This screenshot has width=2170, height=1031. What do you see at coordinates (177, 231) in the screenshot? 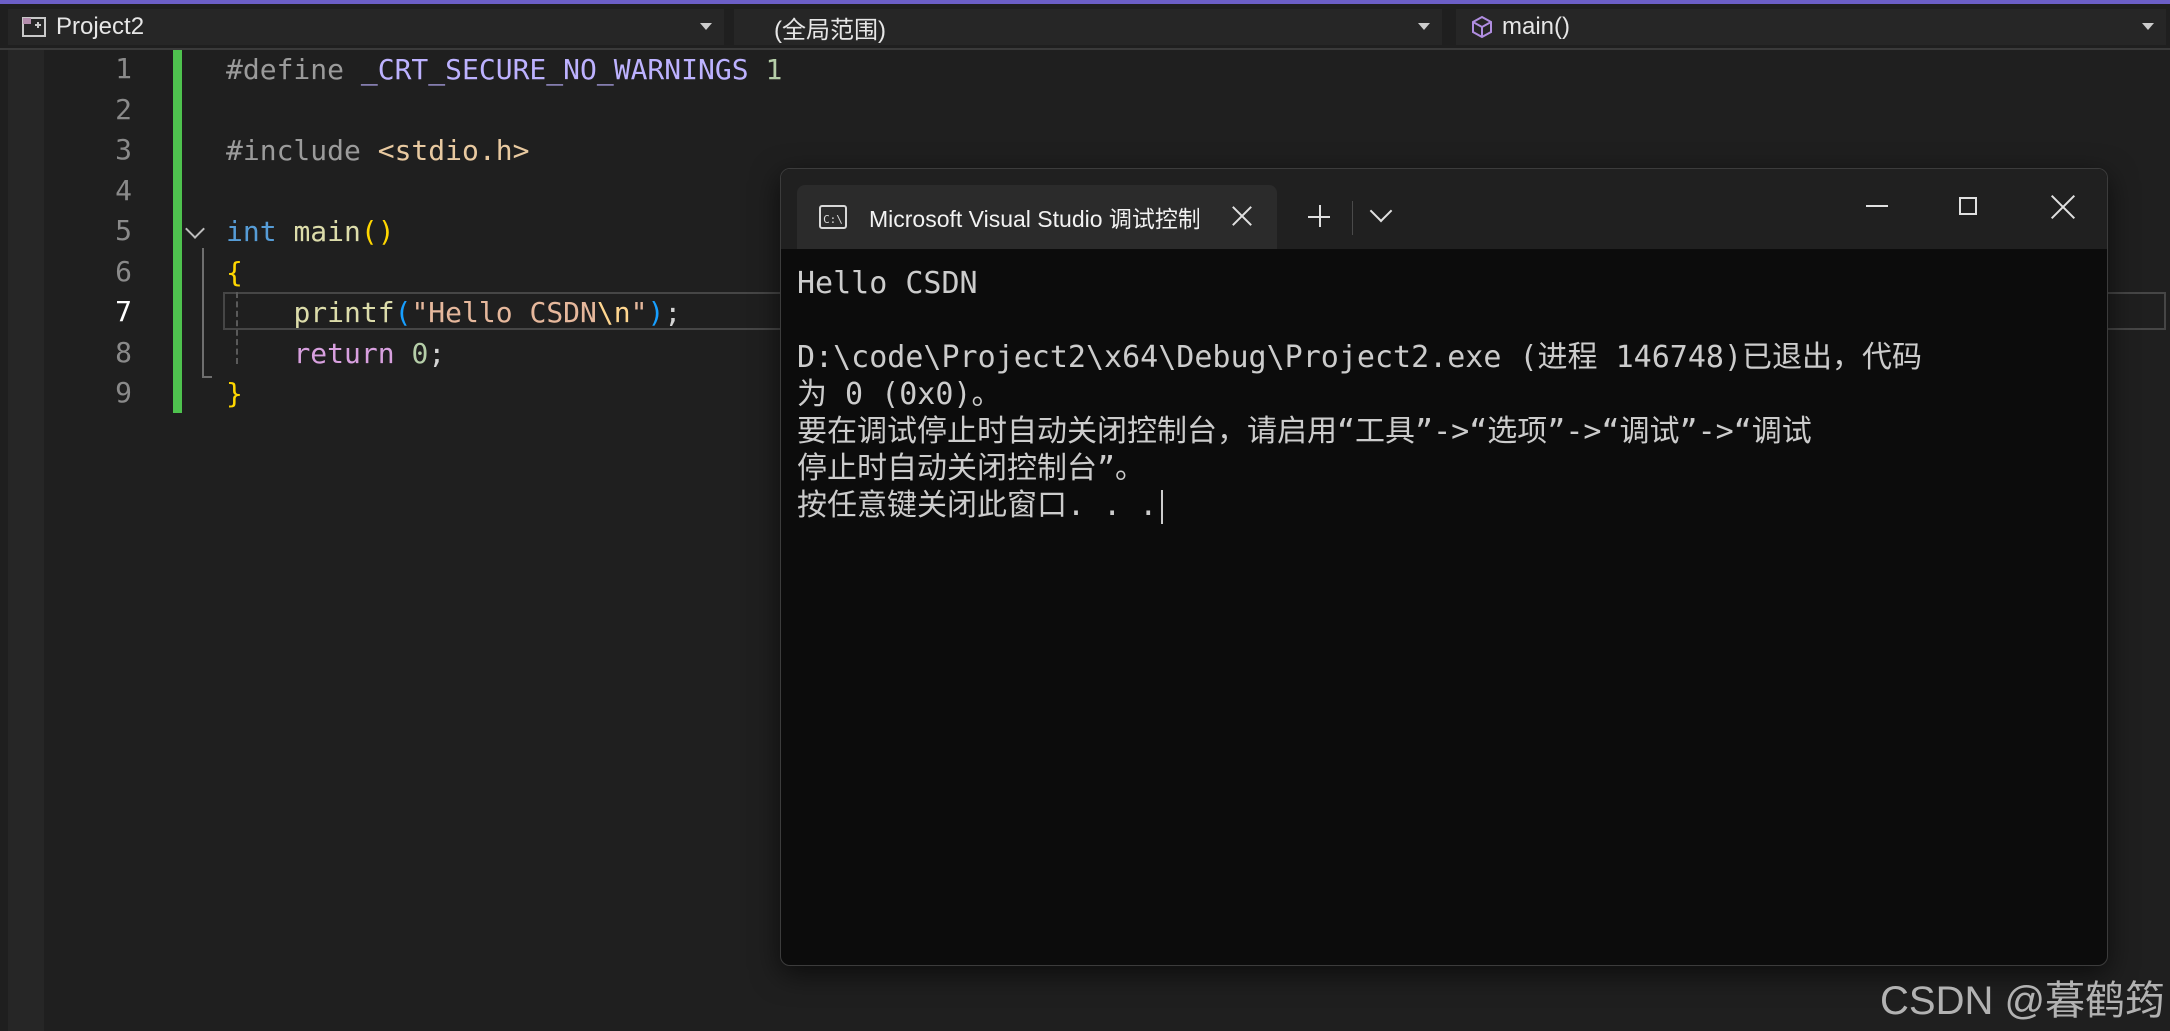
I see `change-tracking-bar` at bounding box center [177, 231].